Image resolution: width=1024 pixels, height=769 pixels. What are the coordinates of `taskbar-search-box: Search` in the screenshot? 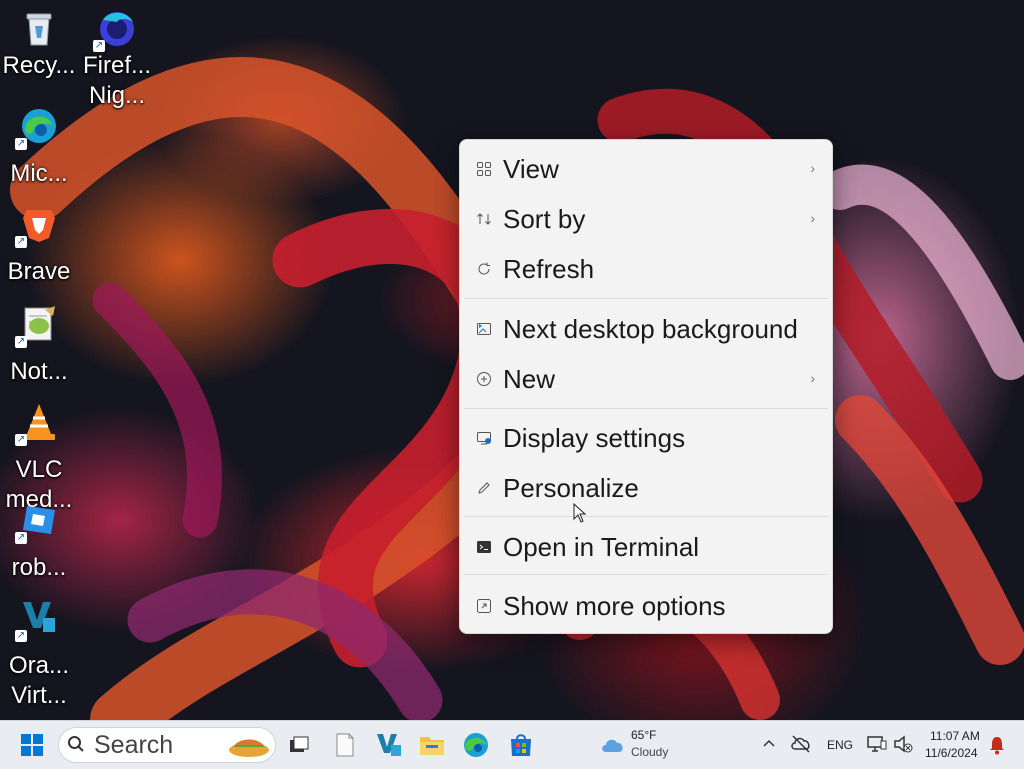 It's located at (167, 745).